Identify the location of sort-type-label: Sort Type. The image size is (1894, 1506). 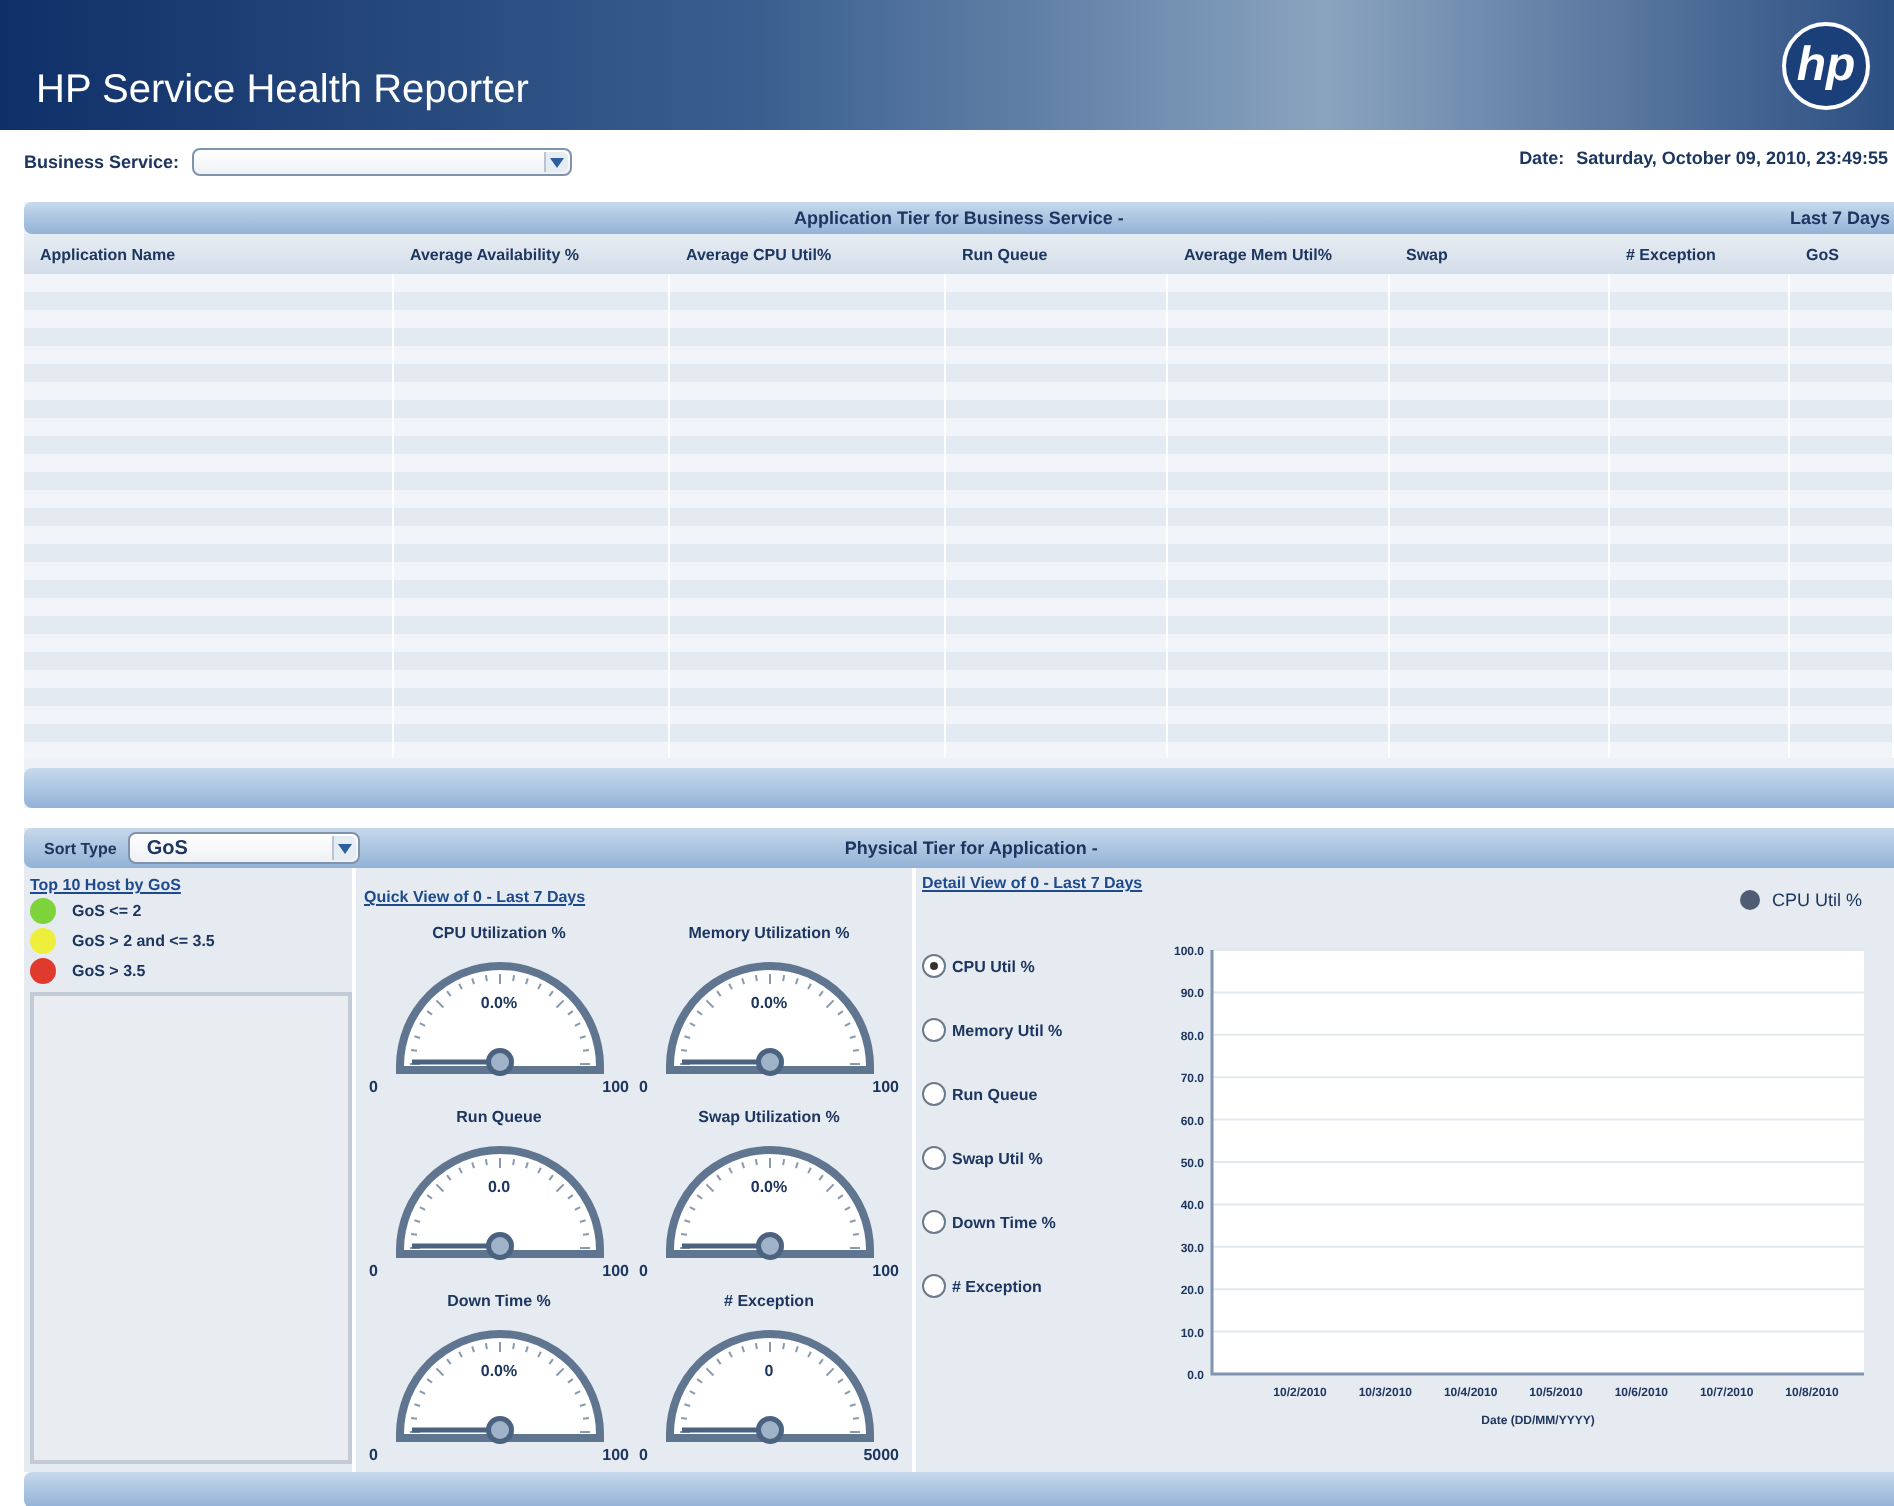
(80, 848).